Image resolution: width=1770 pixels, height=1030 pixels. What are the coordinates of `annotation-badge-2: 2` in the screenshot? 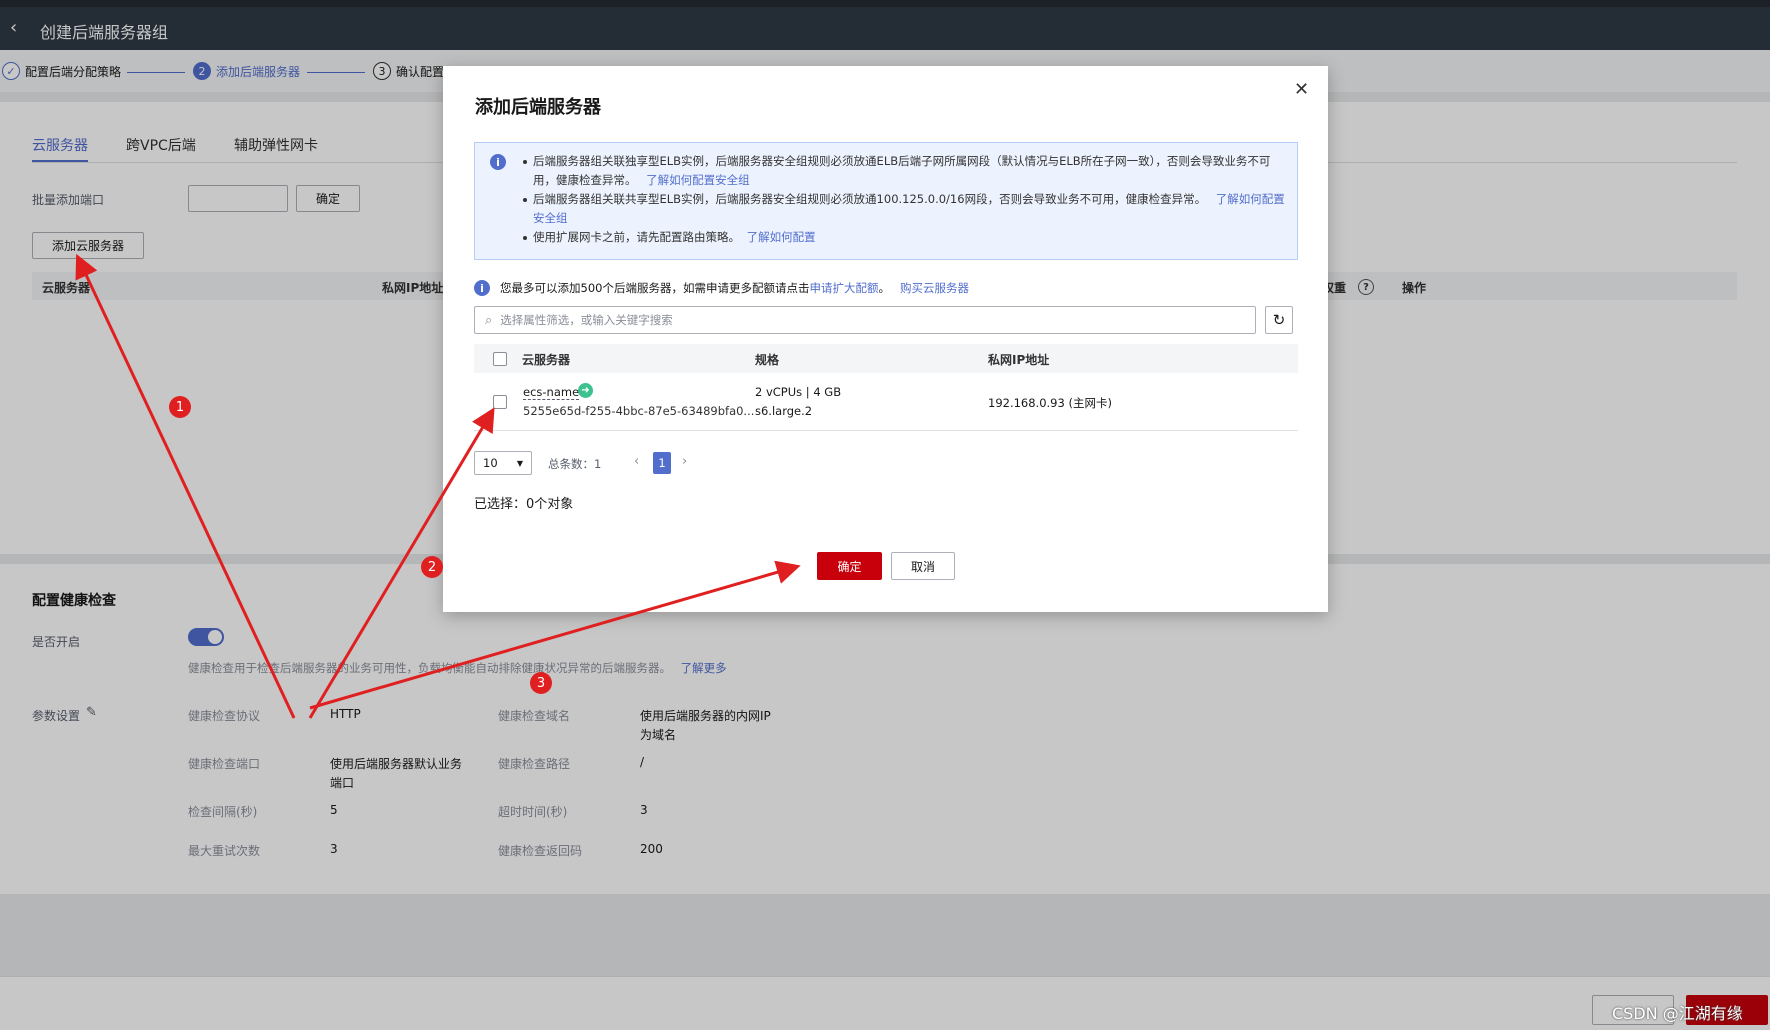 It's located at (432, 567).